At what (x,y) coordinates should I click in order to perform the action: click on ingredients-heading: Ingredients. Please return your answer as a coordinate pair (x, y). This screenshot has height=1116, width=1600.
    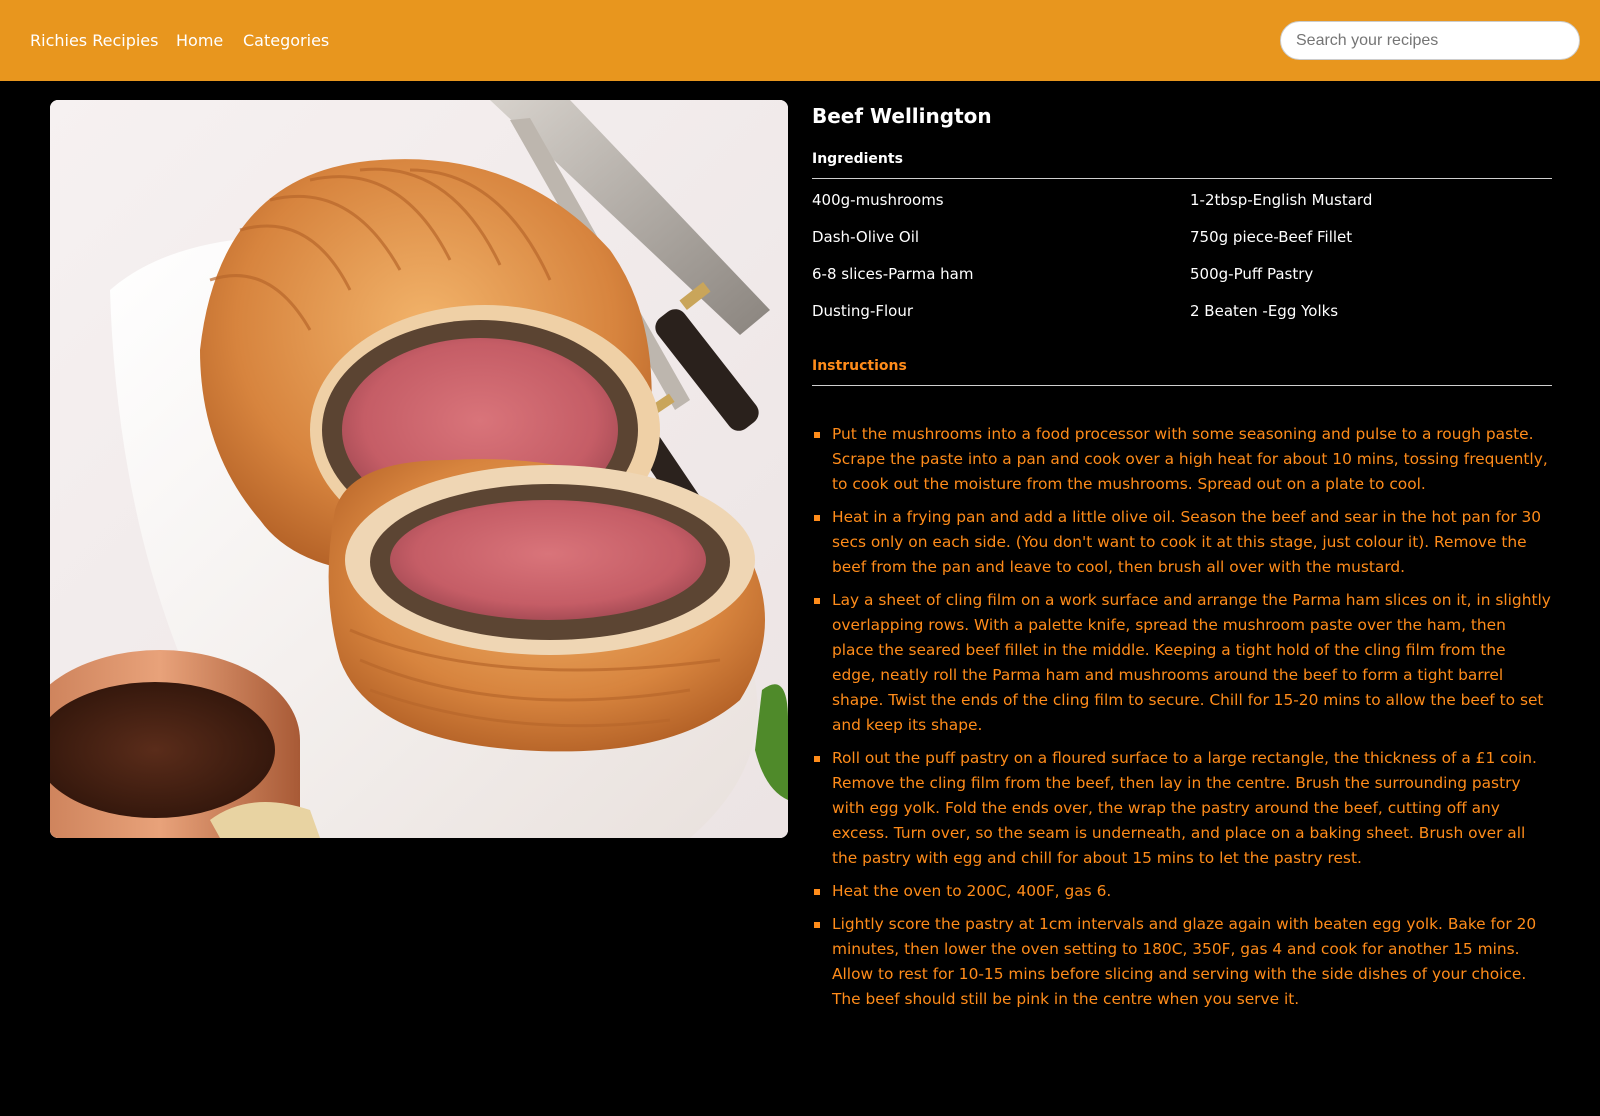
    Looking at the image, I should click on (857, 159).